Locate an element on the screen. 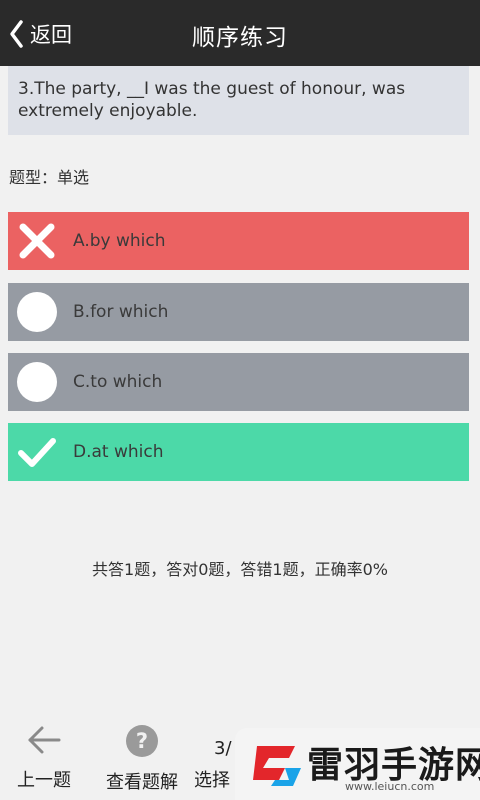 Image resolution: width=480 pixels, height=800 pixels. cross-icon is located at coordinates (37, 241).